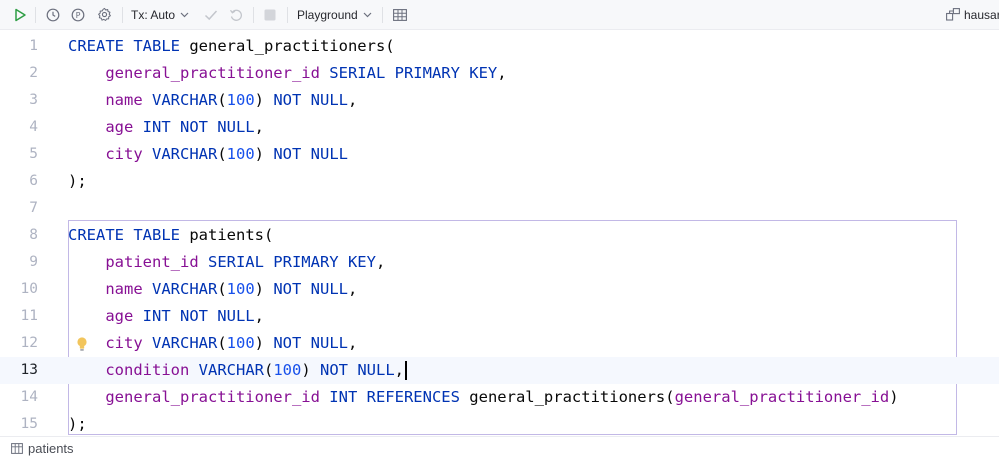 This screenshot has width=999, height=460. Describe the element at coordinates (153, 14) in the screenshot. I see `transaction-mode-label: Tx: Auto` at that location.